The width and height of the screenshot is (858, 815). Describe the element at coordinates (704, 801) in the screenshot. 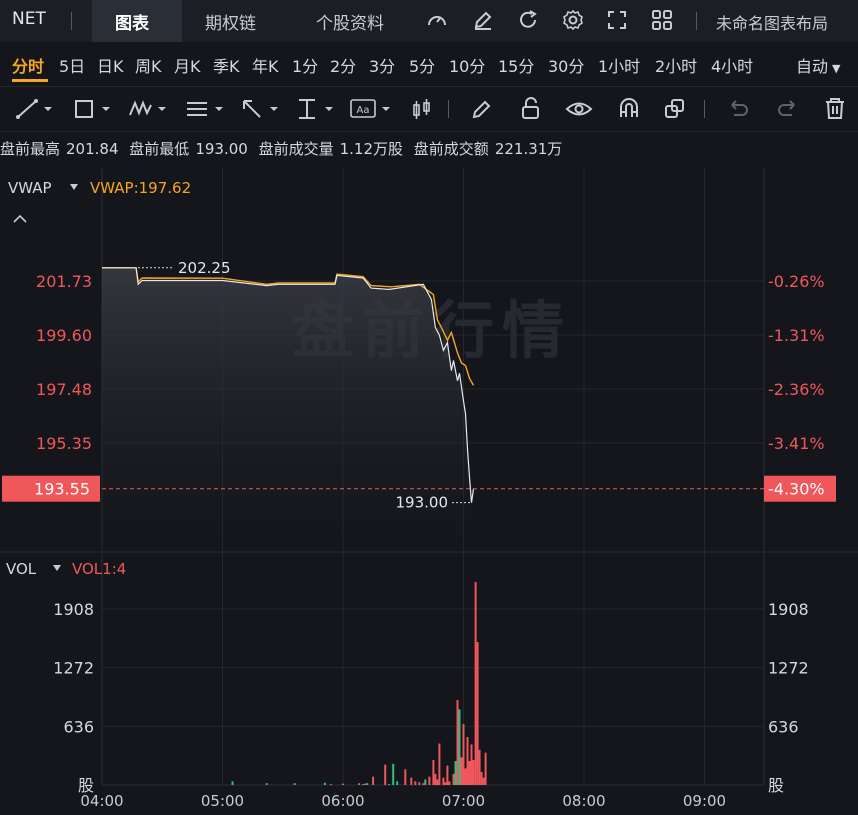

I see `x-tick-label-5: 09:00` at that location.